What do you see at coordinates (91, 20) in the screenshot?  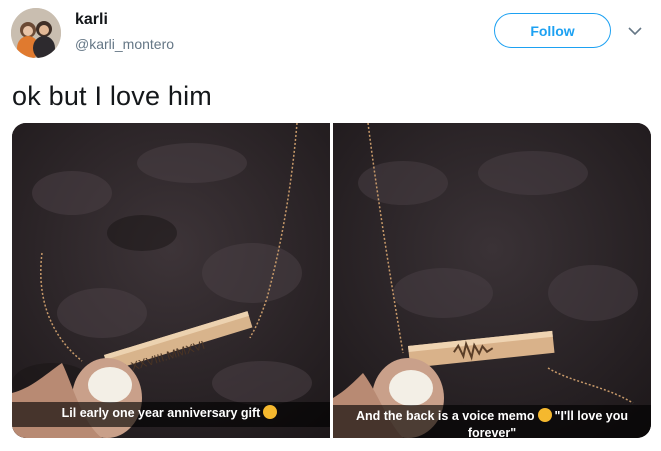 I see `display-name: karli` at bounding box center [91, 20].